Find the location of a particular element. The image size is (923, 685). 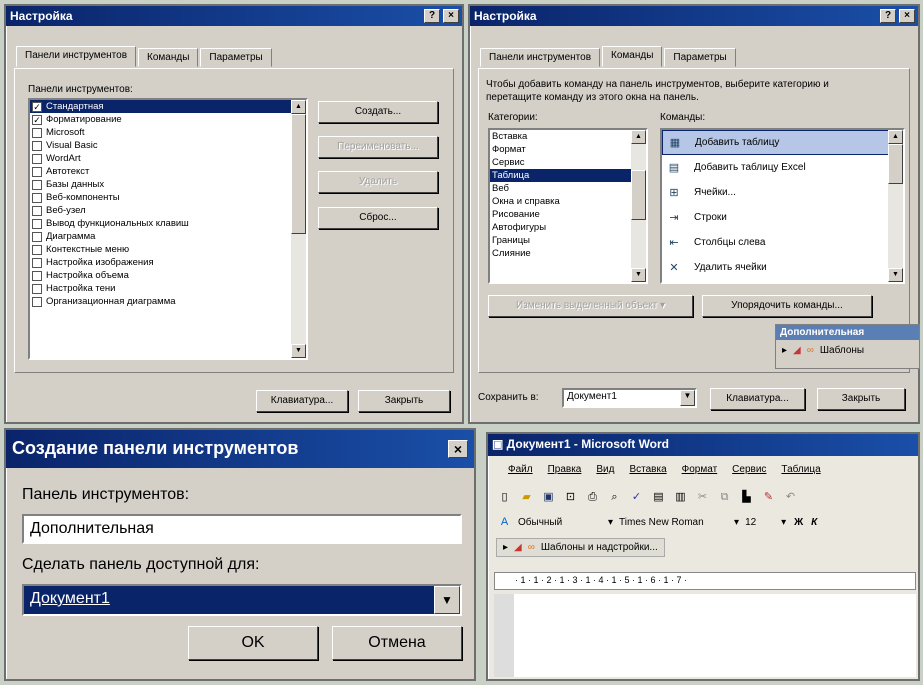

list-item: Вывод функциональных клавиш is located at coordinates (168, 223).